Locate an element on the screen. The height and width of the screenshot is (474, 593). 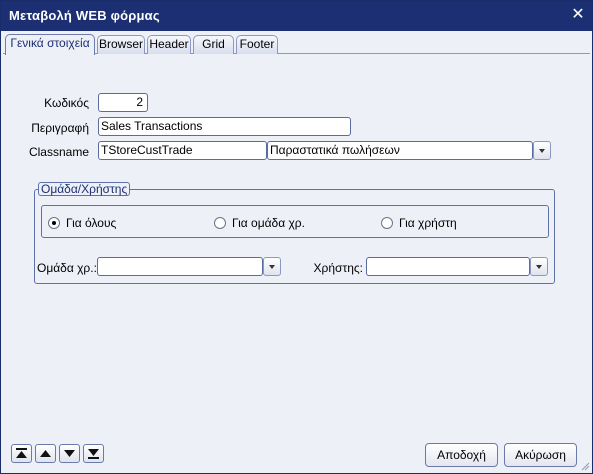
tab-grid: Grid is located at coordinates (213, 44).